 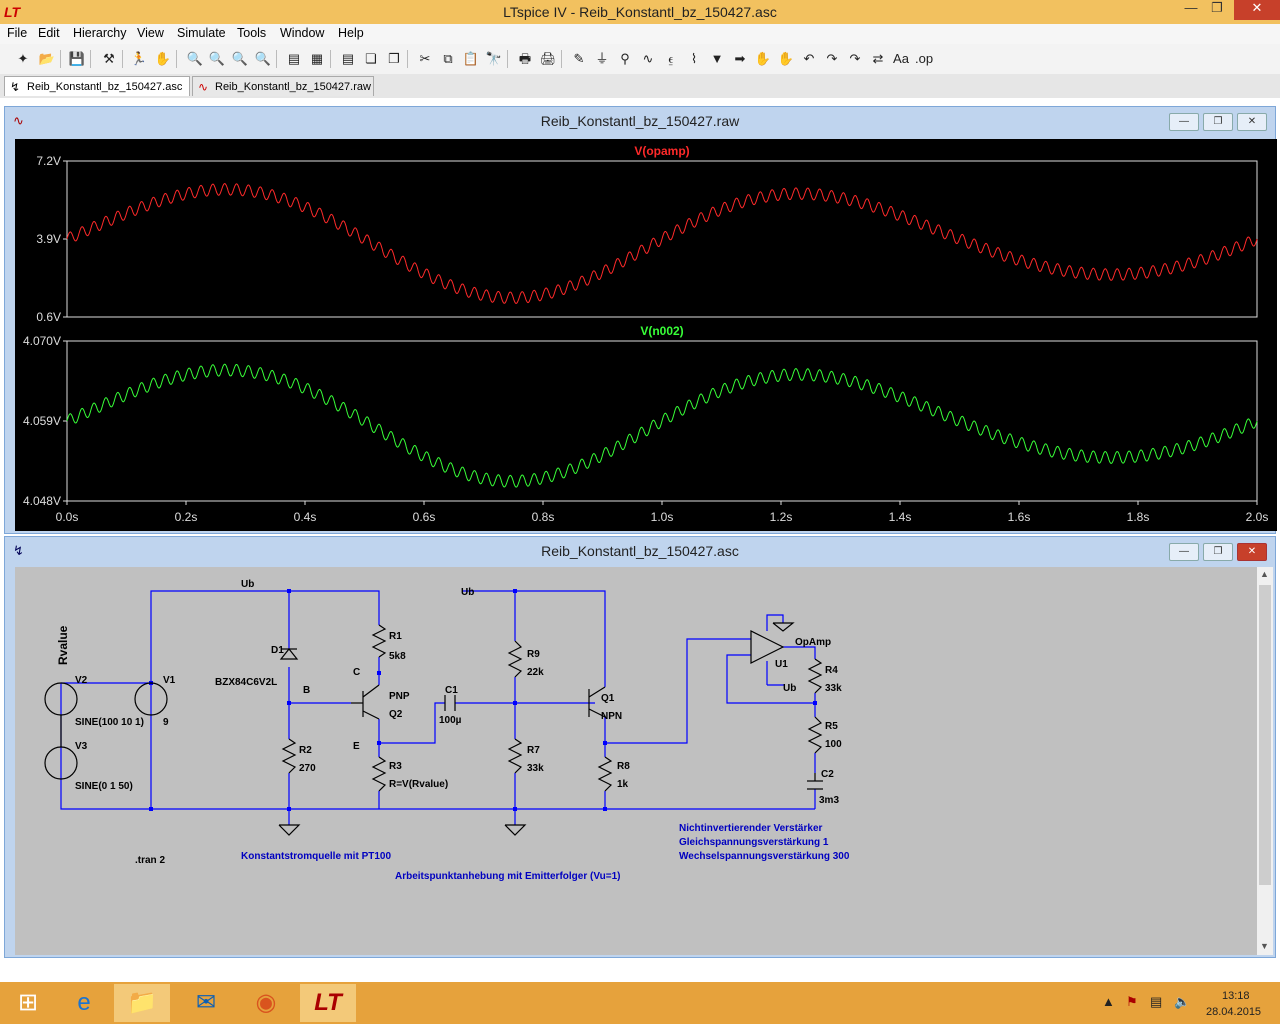 What do you see at coordinates (251, 33) in the screenshot?
I see `menu-tools: Tools` at bounding box center [251, 33].